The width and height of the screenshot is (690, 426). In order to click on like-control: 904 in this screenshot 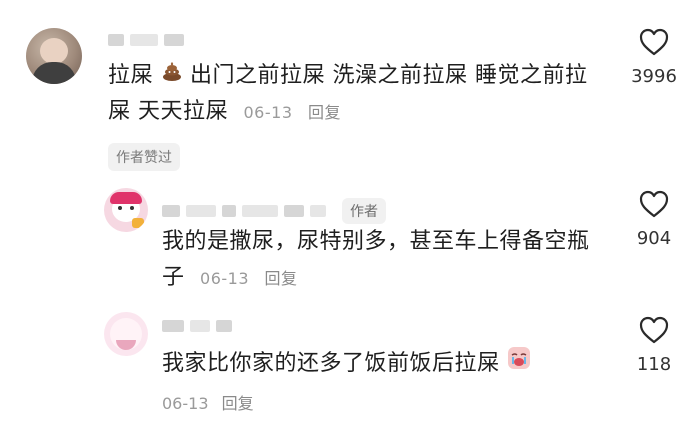, I will do `click(652, 219)`.